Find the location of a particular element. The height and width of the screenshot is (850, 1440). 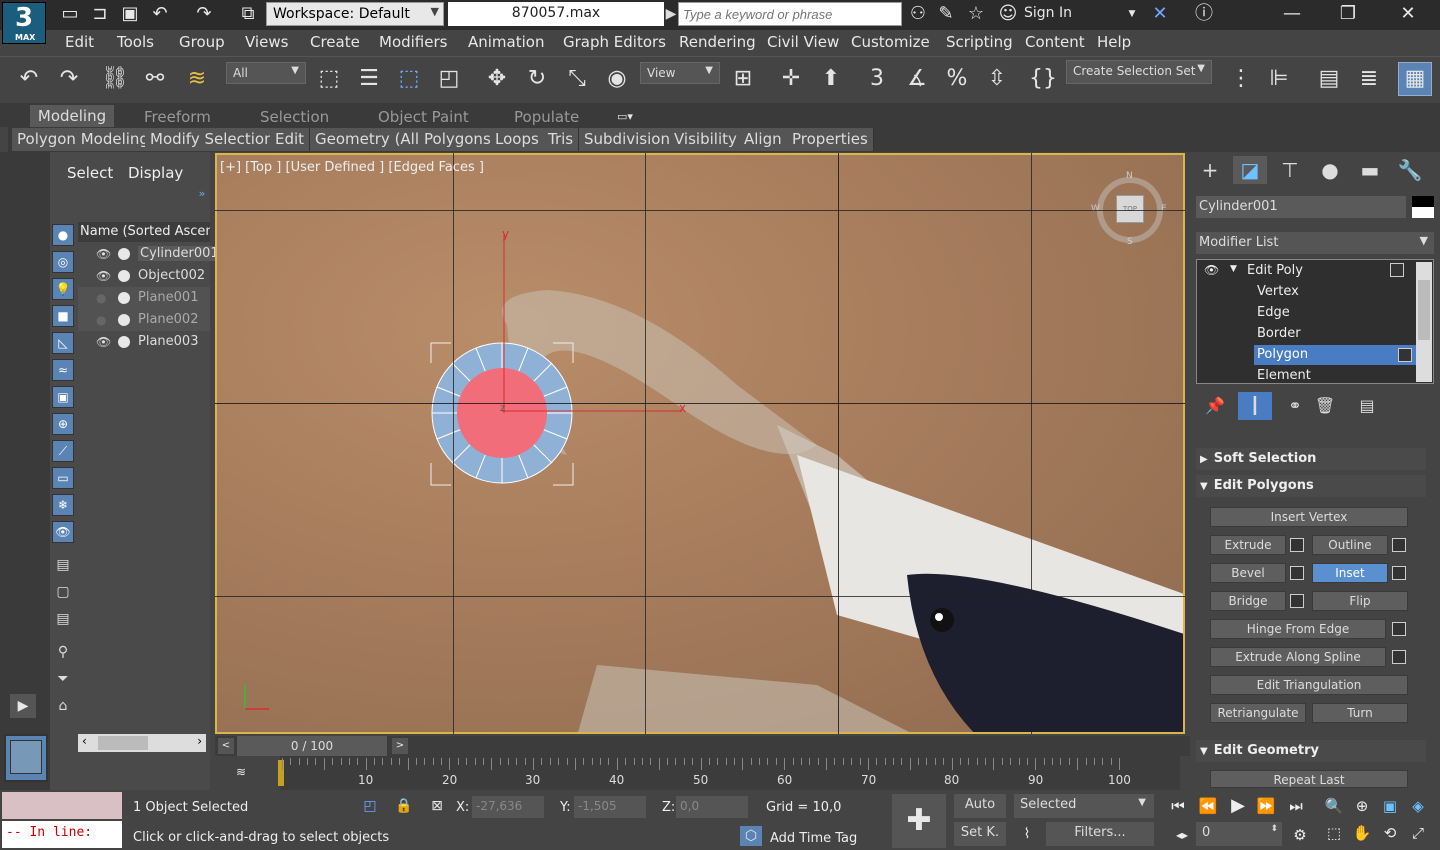

show-end-result-icon: ┃ is located at coordinates (1255, 406).